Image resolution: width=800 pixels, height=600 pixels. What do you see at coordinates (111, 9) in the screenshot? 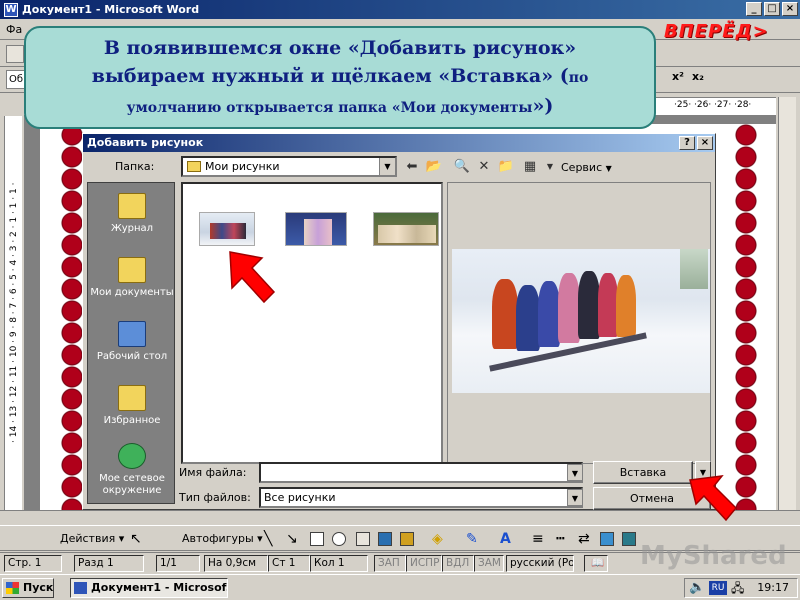
I see `window-title: Документ1 - Microsoft Word` at bounding box center [111, 9].